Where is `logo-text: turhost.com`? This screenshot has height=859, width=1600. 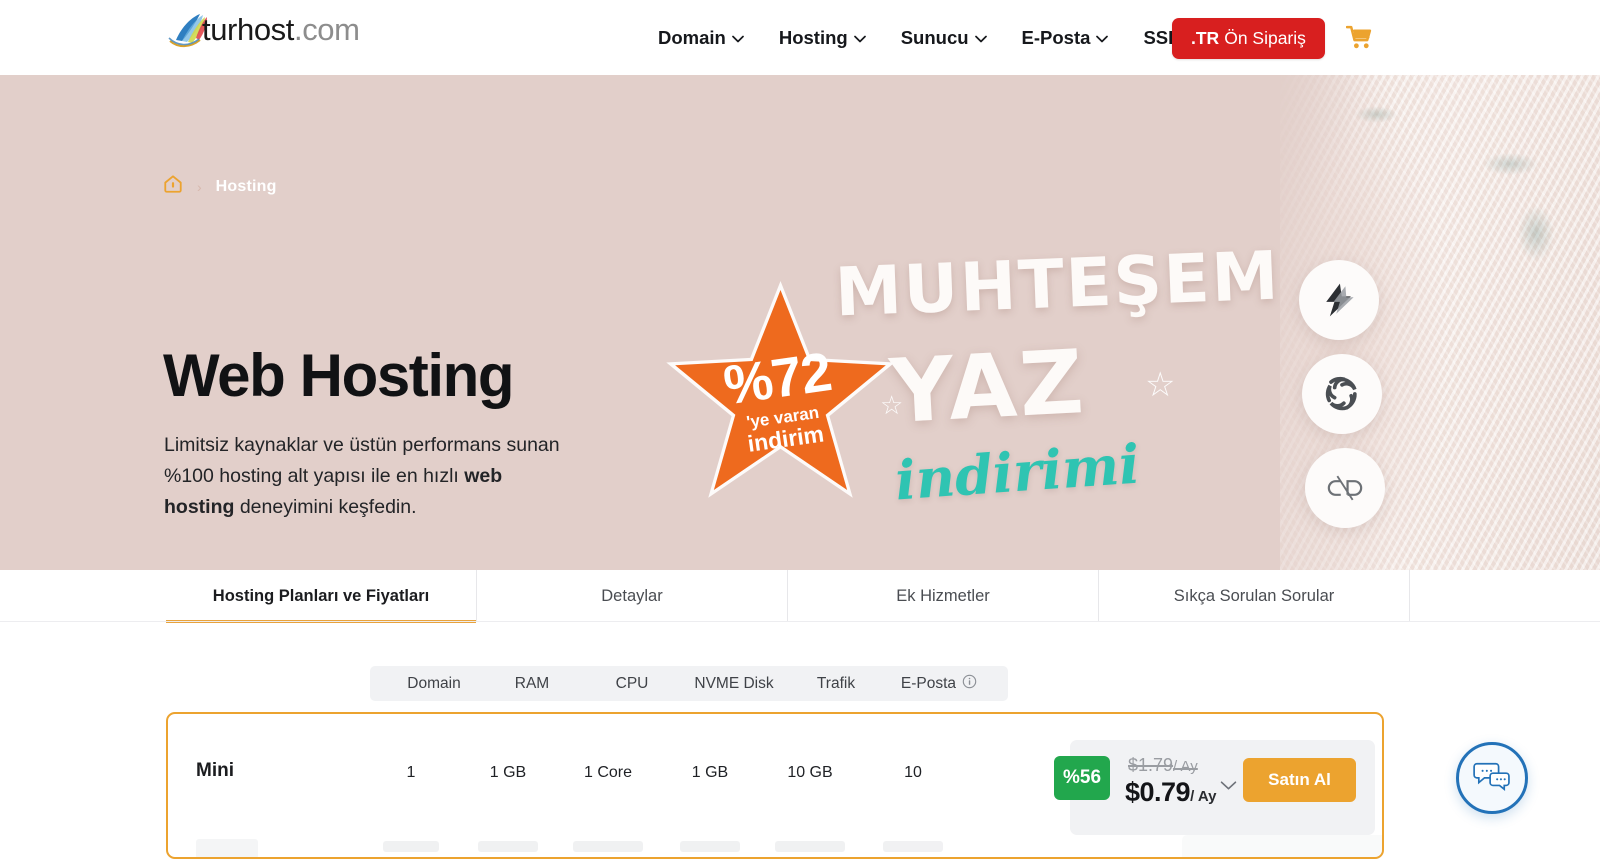 logo-text: turhost.com is located at coordinates (281, 29).